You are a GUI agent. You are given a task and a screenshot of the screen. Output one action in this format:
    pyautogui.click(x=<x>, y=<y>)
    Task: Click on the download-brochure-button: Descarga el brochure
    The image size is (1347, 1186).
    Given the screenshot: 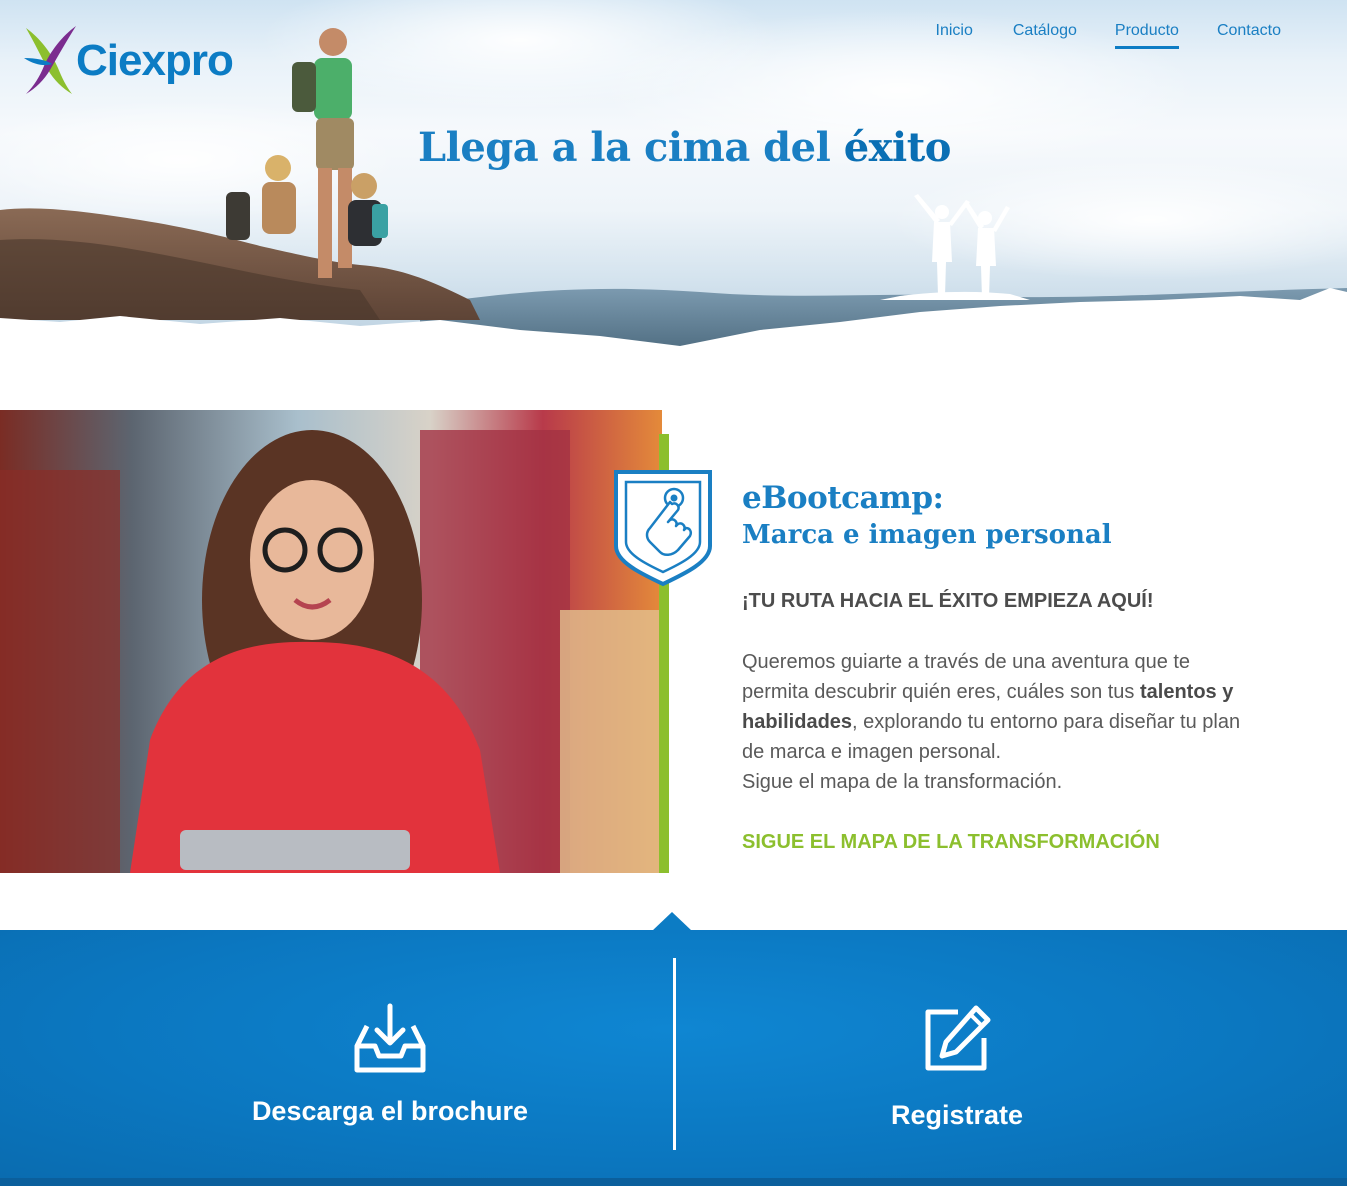 What is the action you would take?
    pyautogui.click(x=390, y=1058)
    